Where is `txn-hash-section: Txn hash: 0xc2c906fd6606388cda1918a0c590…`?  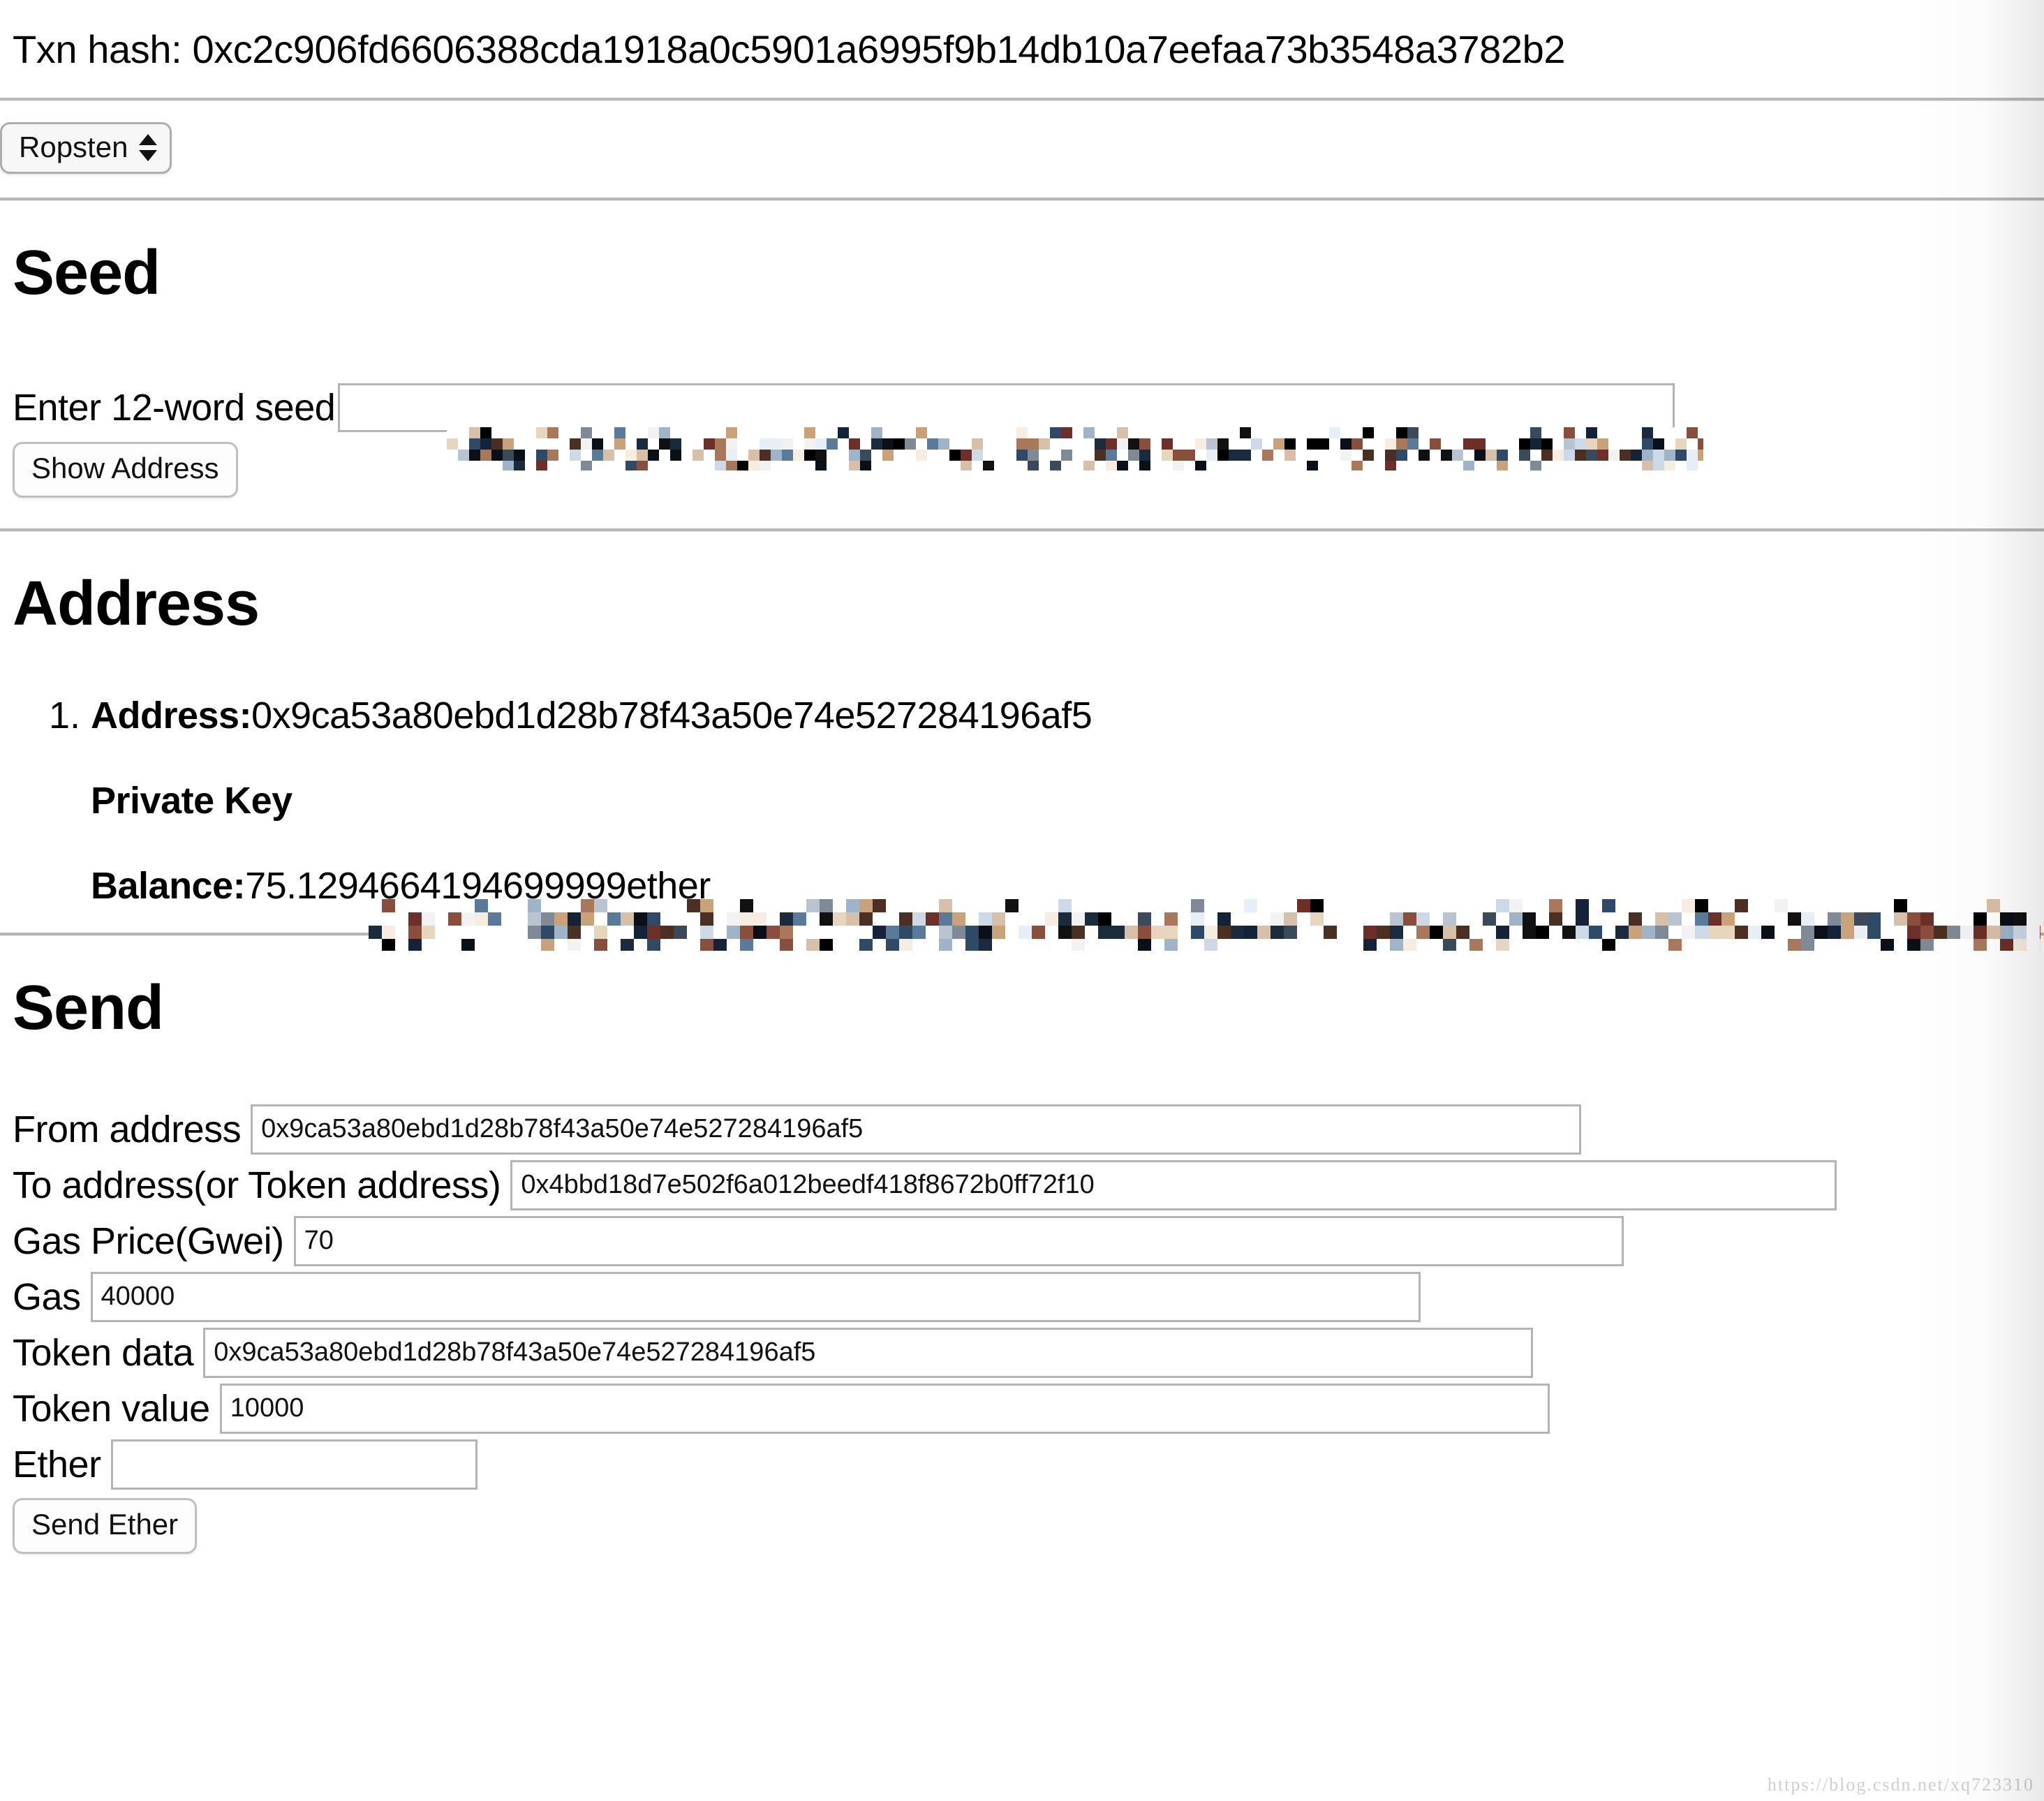
txn-hash-section: Txn hash: 0xc2c906fd6606388cda1918a0c590… is located at coordinates (1022, 49).